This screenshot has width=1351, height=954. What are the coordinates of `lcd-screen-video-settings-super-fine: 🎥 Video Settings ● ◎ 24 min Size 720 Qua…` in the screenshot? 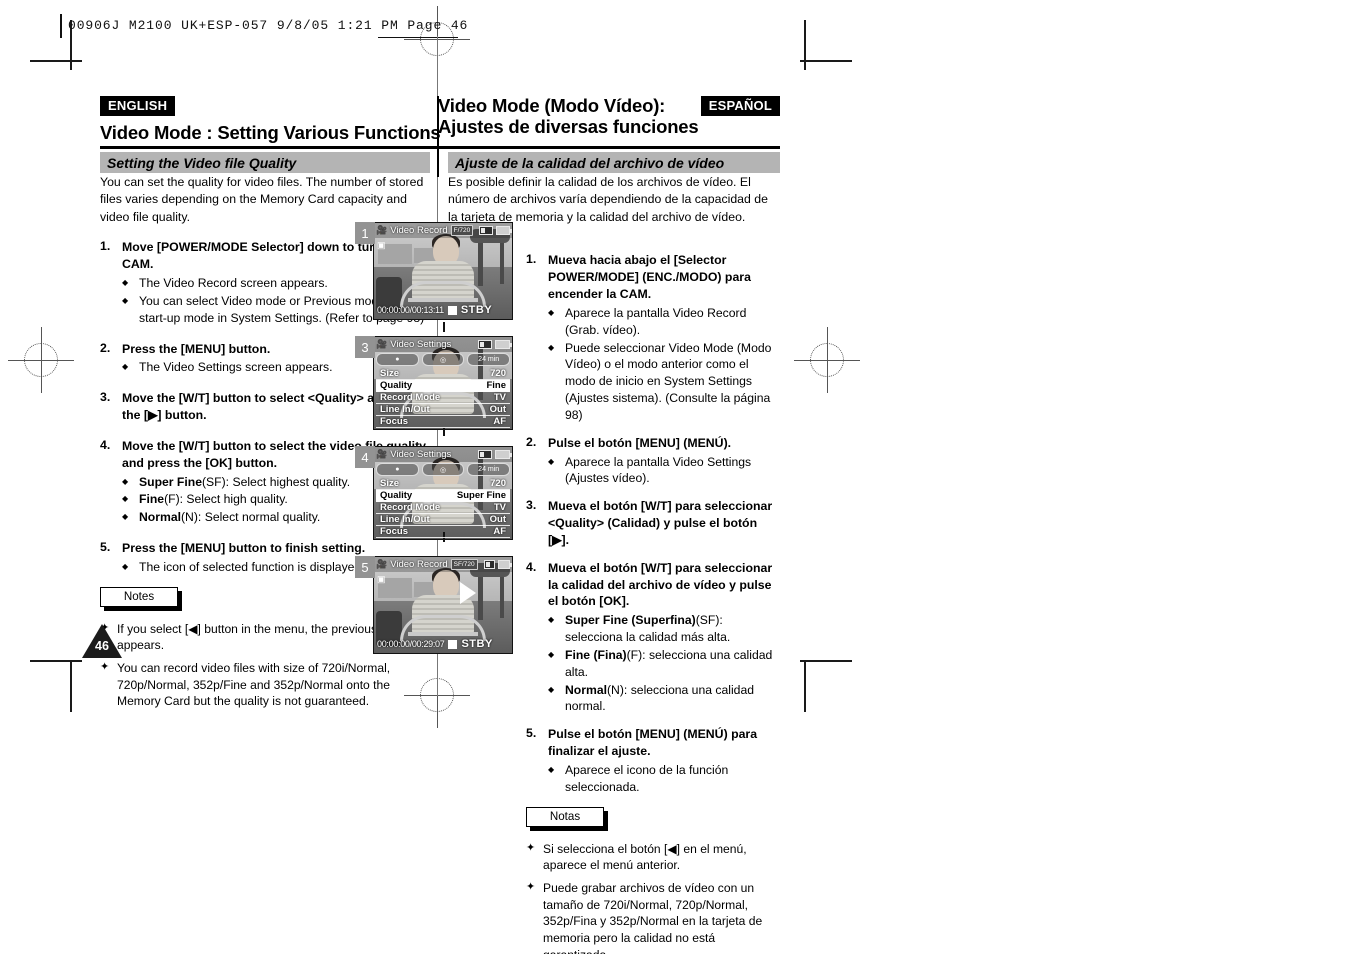 It's located at (443, 493).